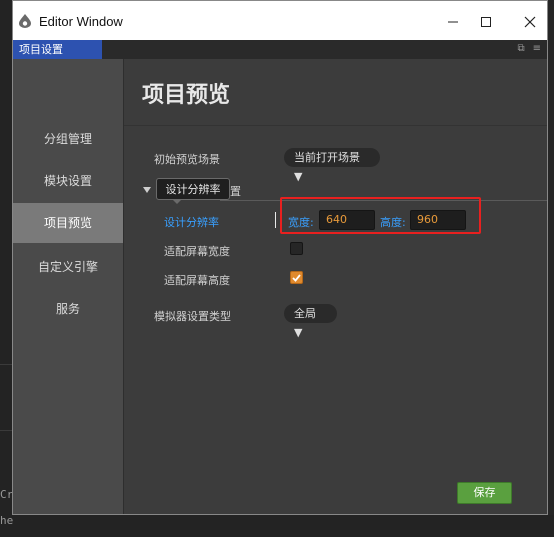 This screenshot has width=554, height=537. I want to click on sidebar-item-project-preview: 项目预览, so click(68, 223).